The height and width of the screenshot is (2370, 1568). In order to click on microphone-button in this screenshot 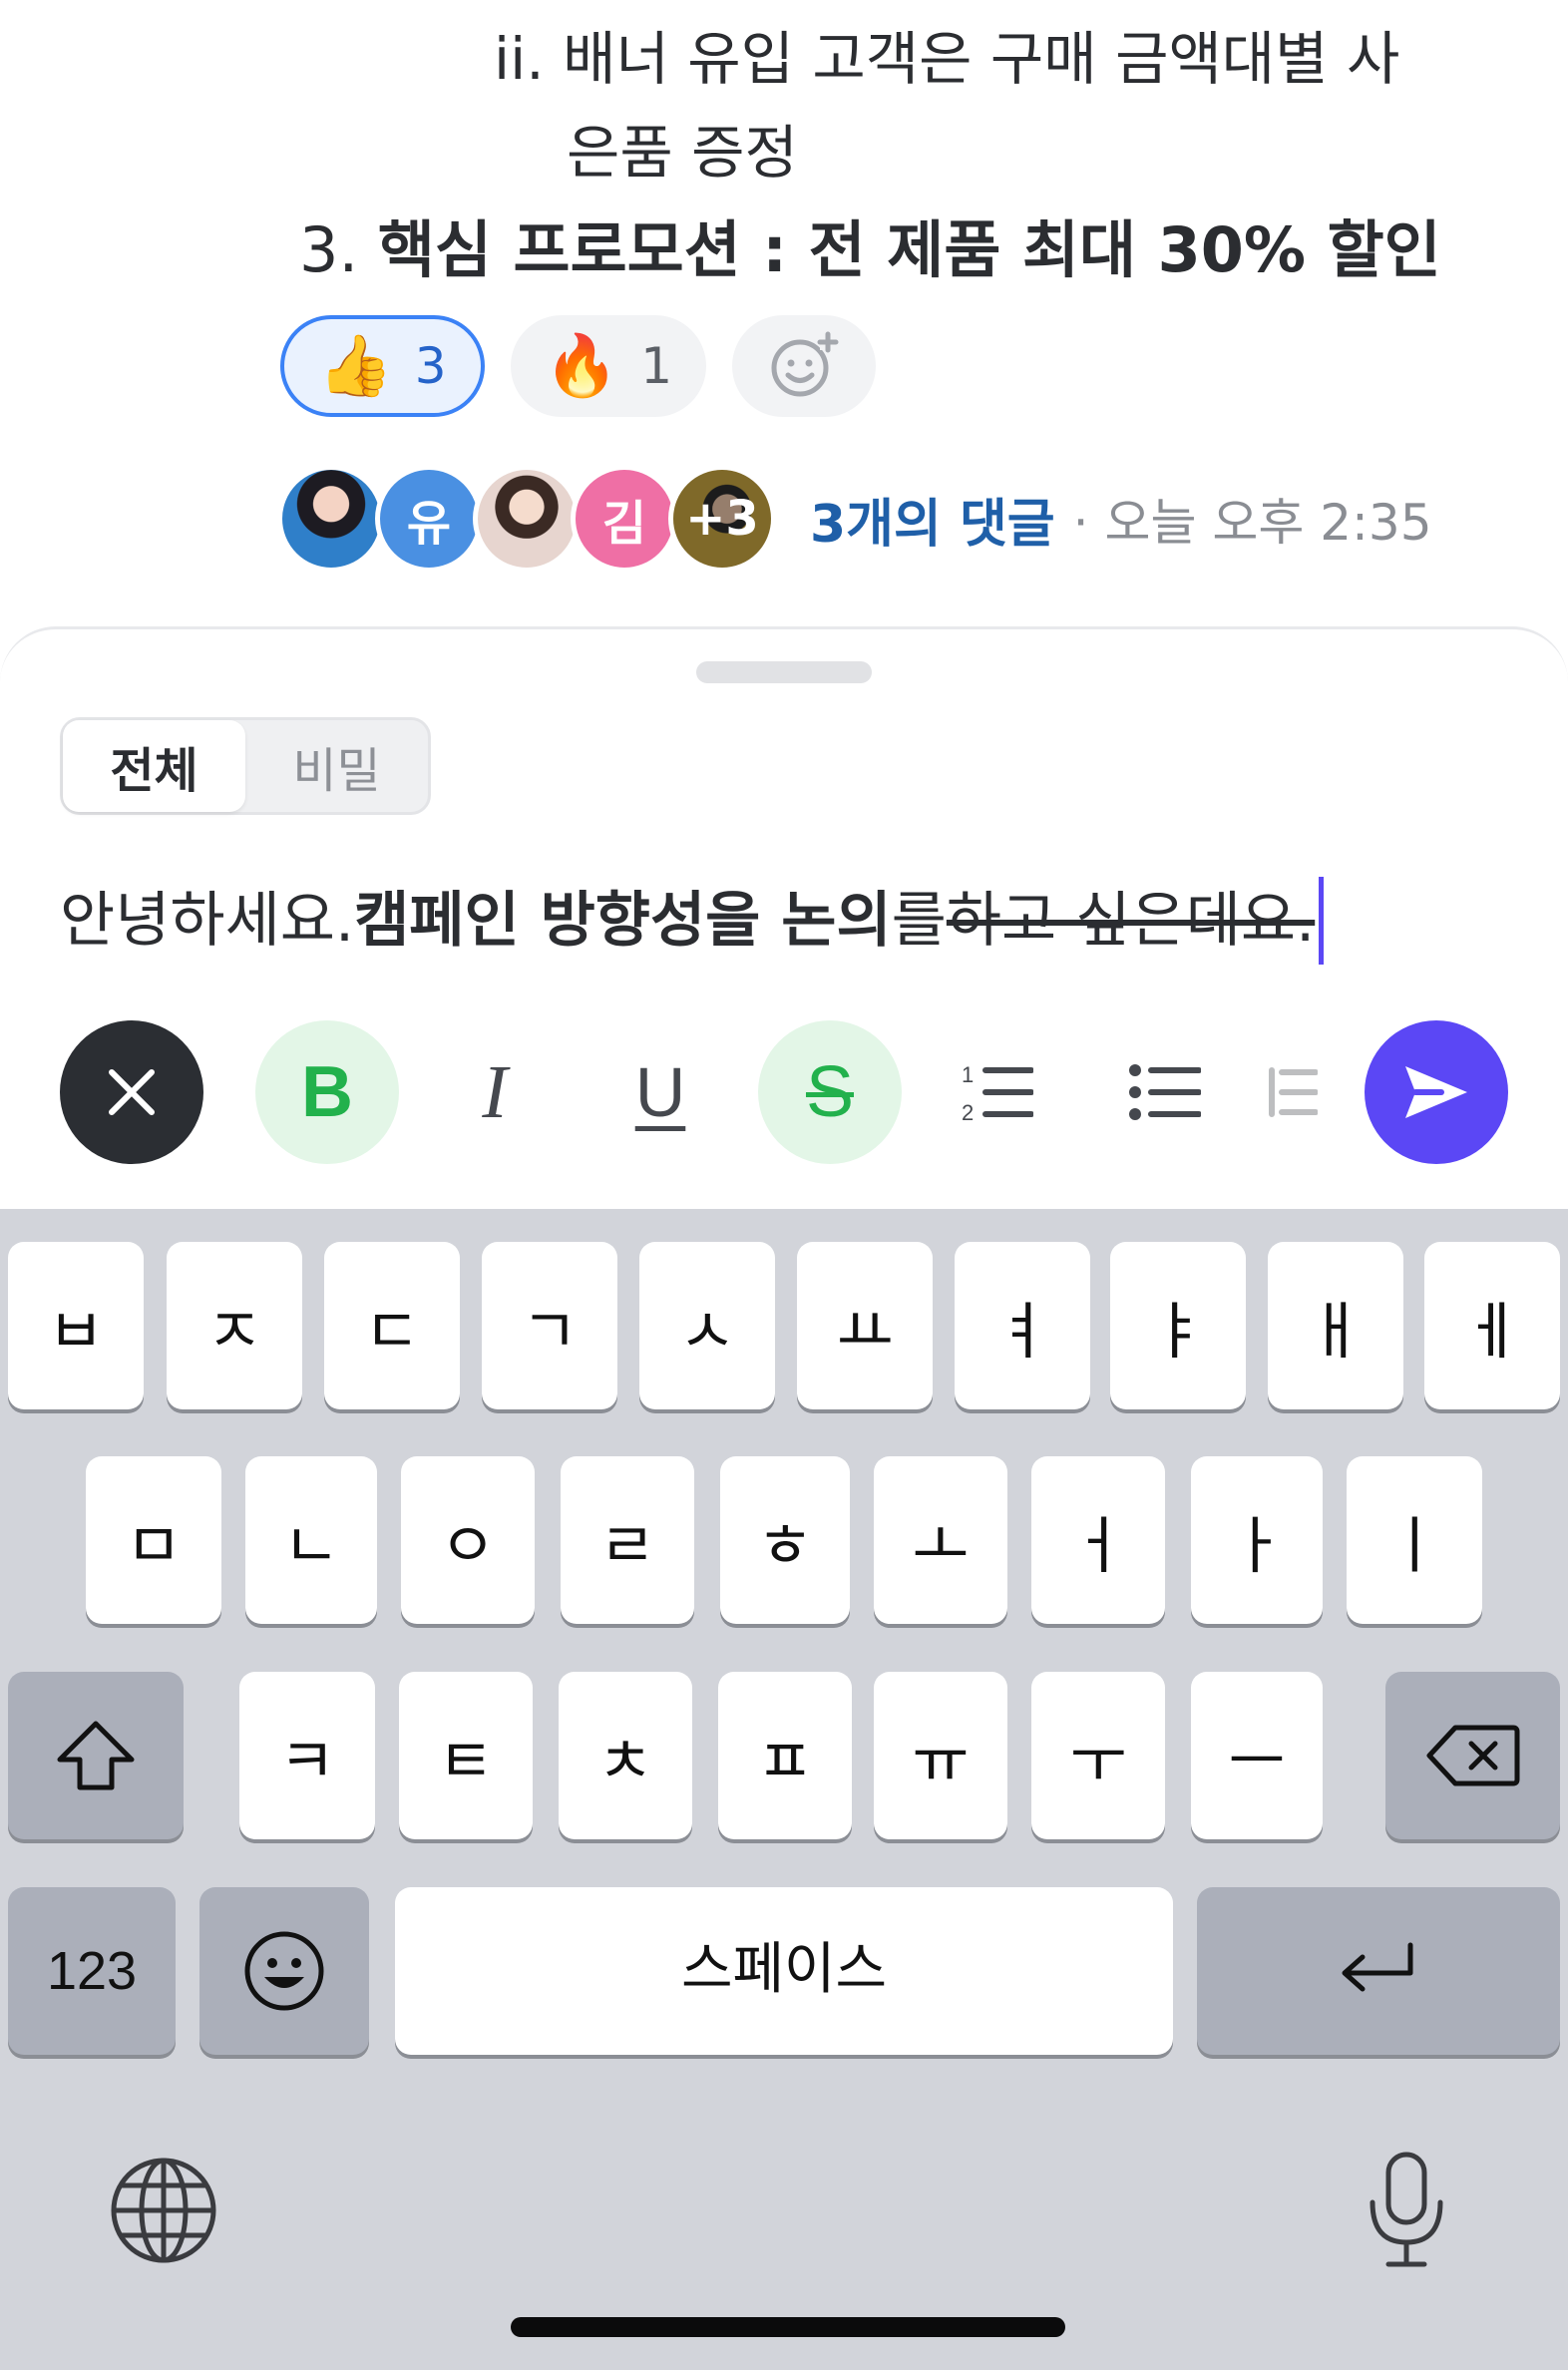, I will do `click(1406, 2211)`.